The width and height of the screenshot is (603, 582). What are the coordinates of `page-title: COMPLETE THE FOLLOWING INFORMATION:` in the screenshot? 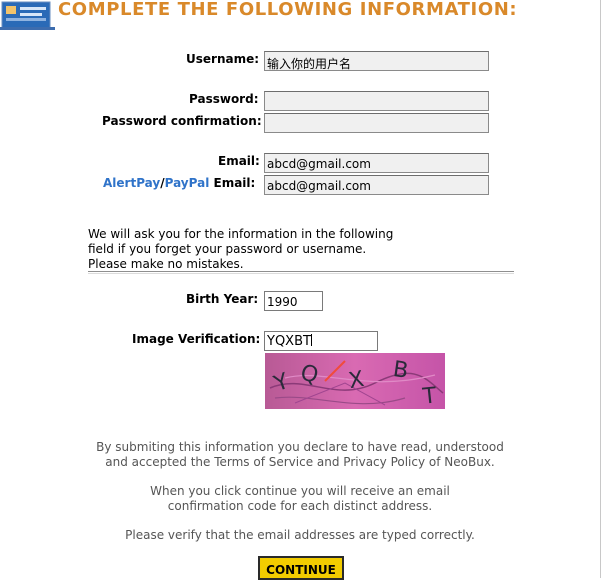 It's located at (288, 10).